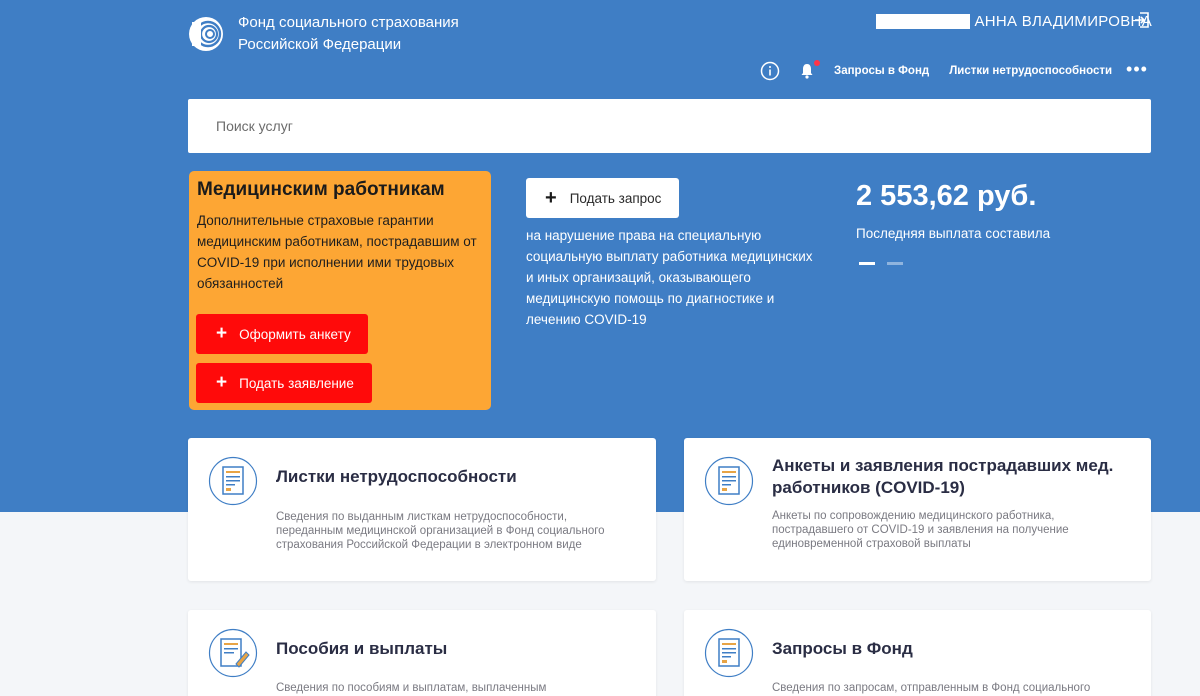 The image size is (1200, 696). I want to click on document-edit-icon, so click(233, 653).